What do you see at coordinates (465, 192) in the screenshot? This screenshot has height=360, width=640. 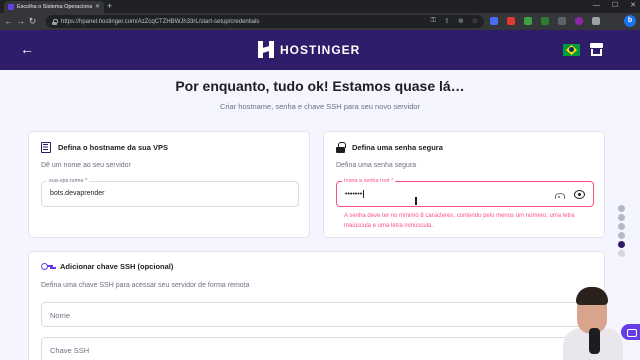 I see `root-password-input: Insira a senha root * •••••••` at bounding box center [465, 192].